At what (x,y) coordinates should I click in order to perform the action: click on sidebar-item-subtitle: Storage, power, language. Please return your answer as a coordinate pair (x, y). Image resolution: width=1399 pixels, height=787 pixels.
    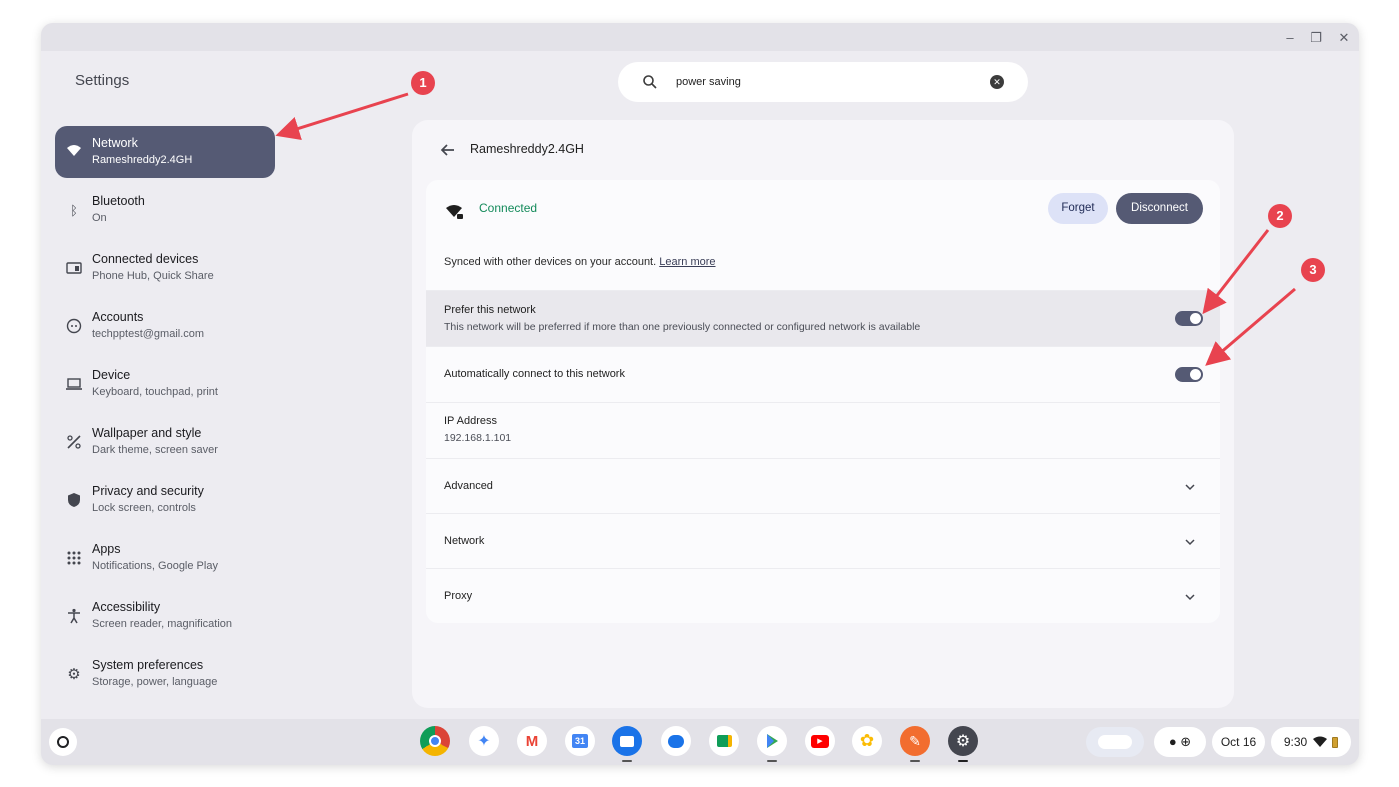
    Looking at the image, I should click on (155, 682).